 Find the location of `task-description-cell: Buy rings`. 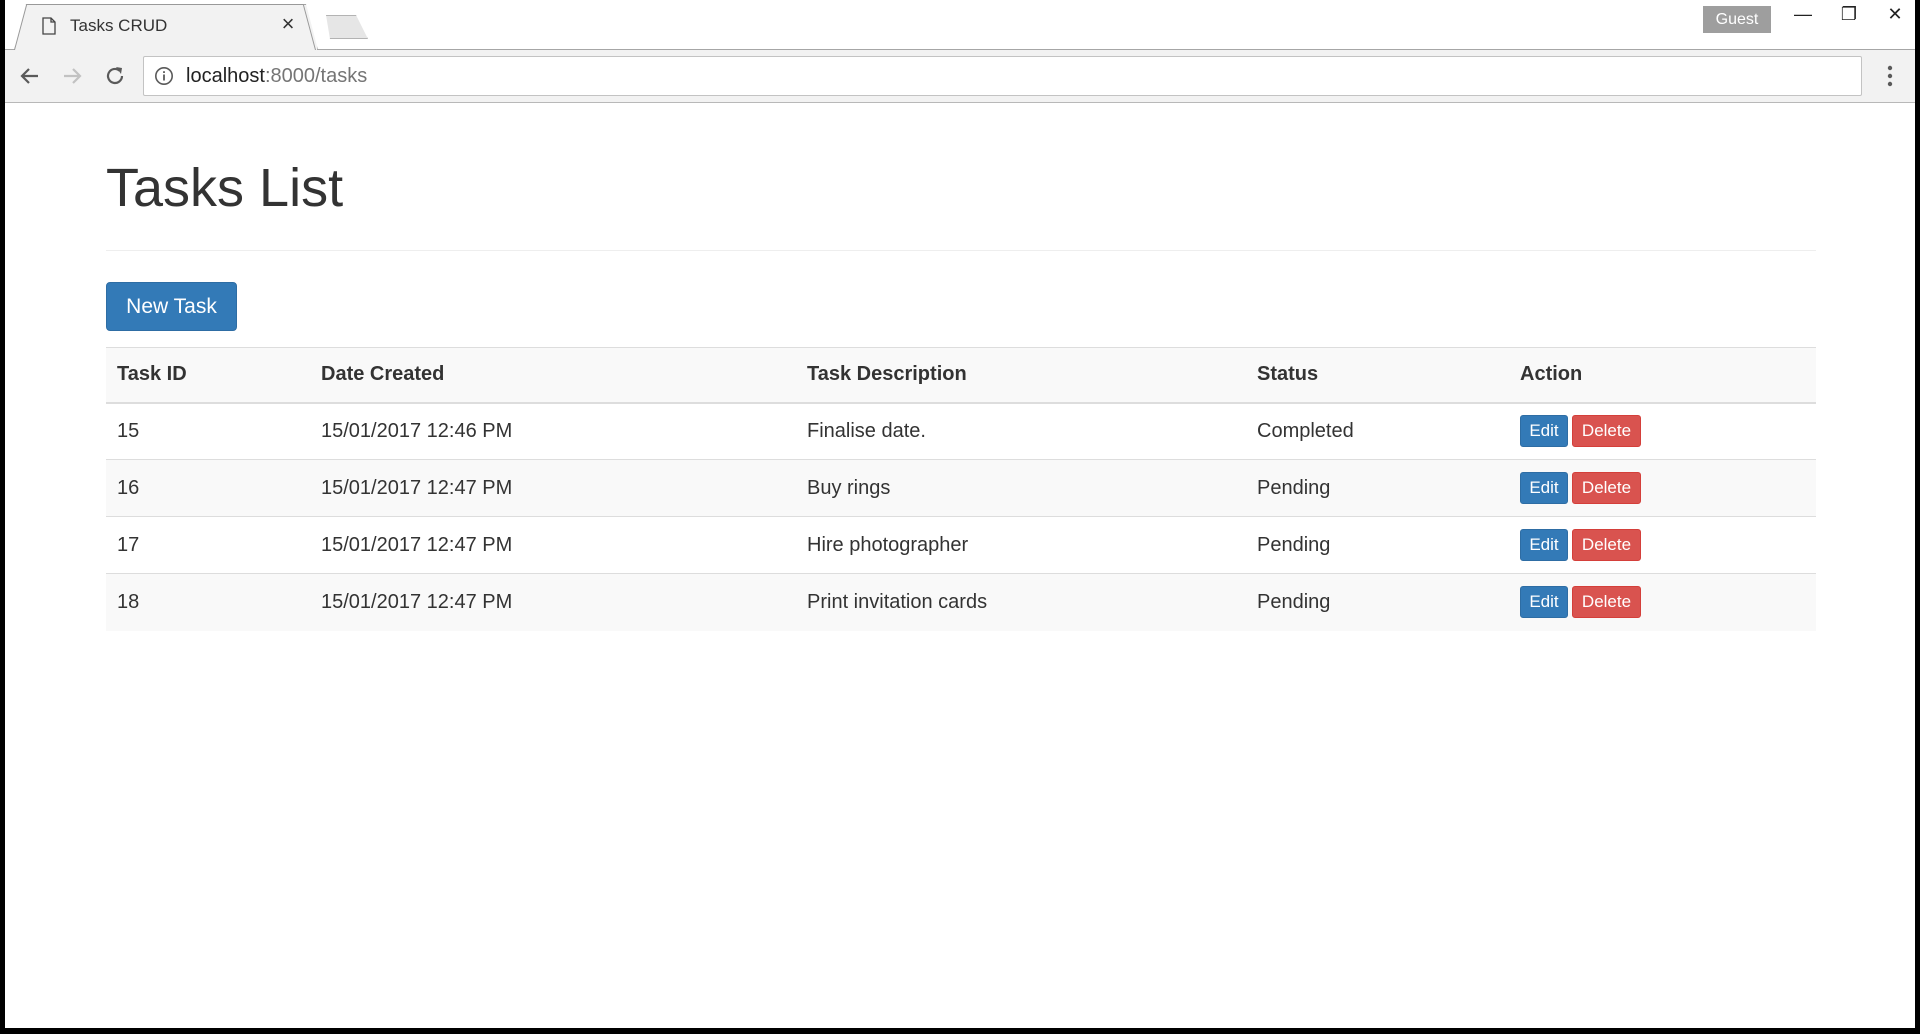

task-description-cell: Buy rings is located at coordinates (1021, 488).